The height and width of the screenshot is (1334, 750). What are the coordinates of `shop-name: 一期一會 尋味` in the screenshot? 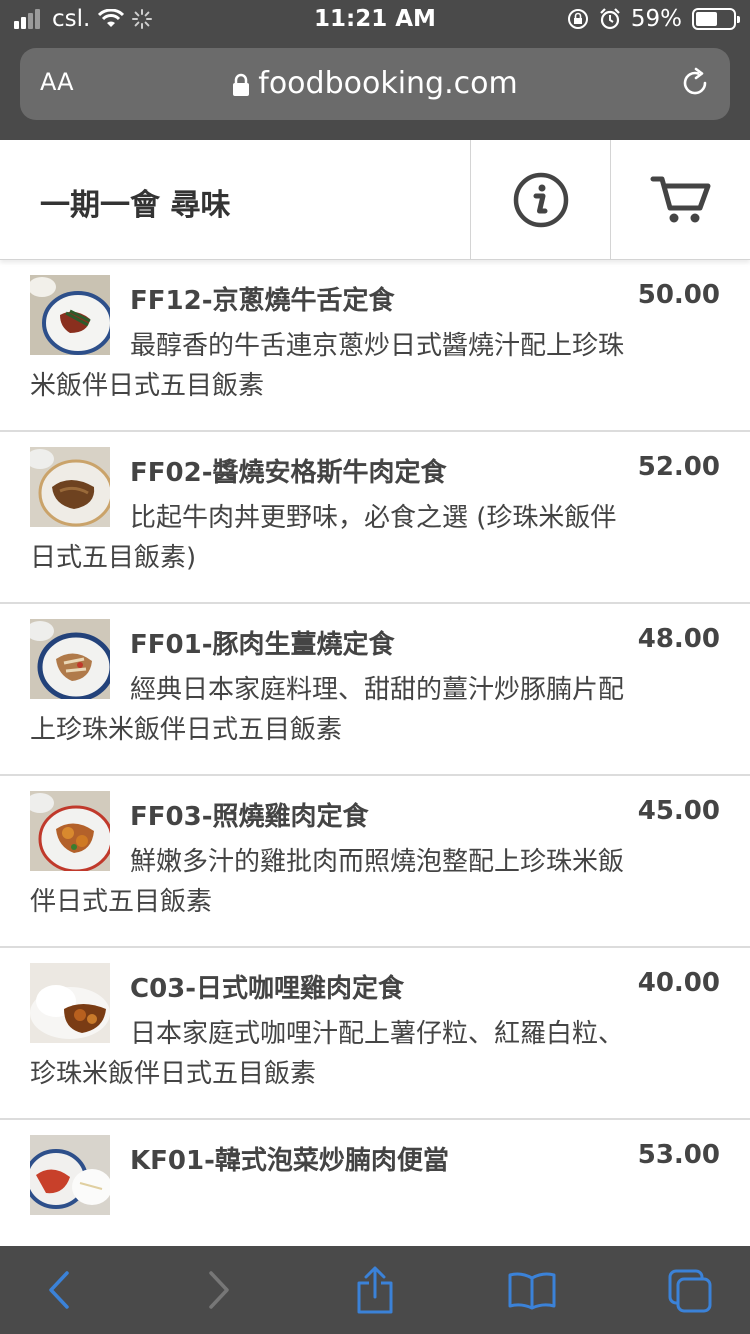 It's located at (135, 205).